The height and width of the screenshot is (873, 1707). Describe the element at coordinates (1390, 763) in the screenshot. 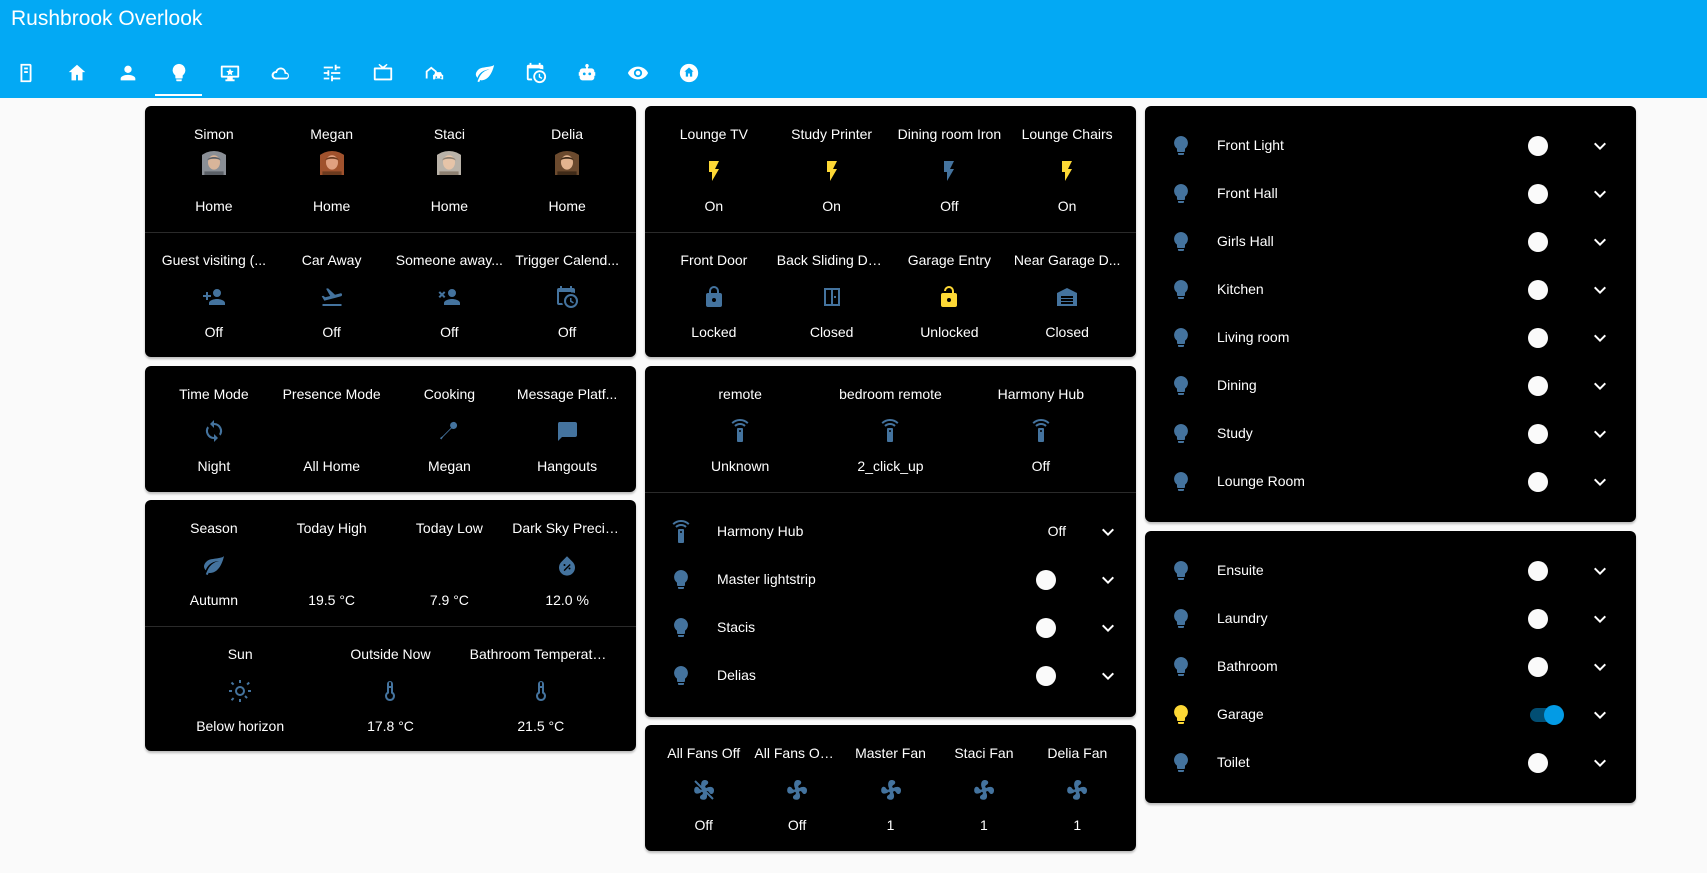

I see `light-row: Toilet` at that location.